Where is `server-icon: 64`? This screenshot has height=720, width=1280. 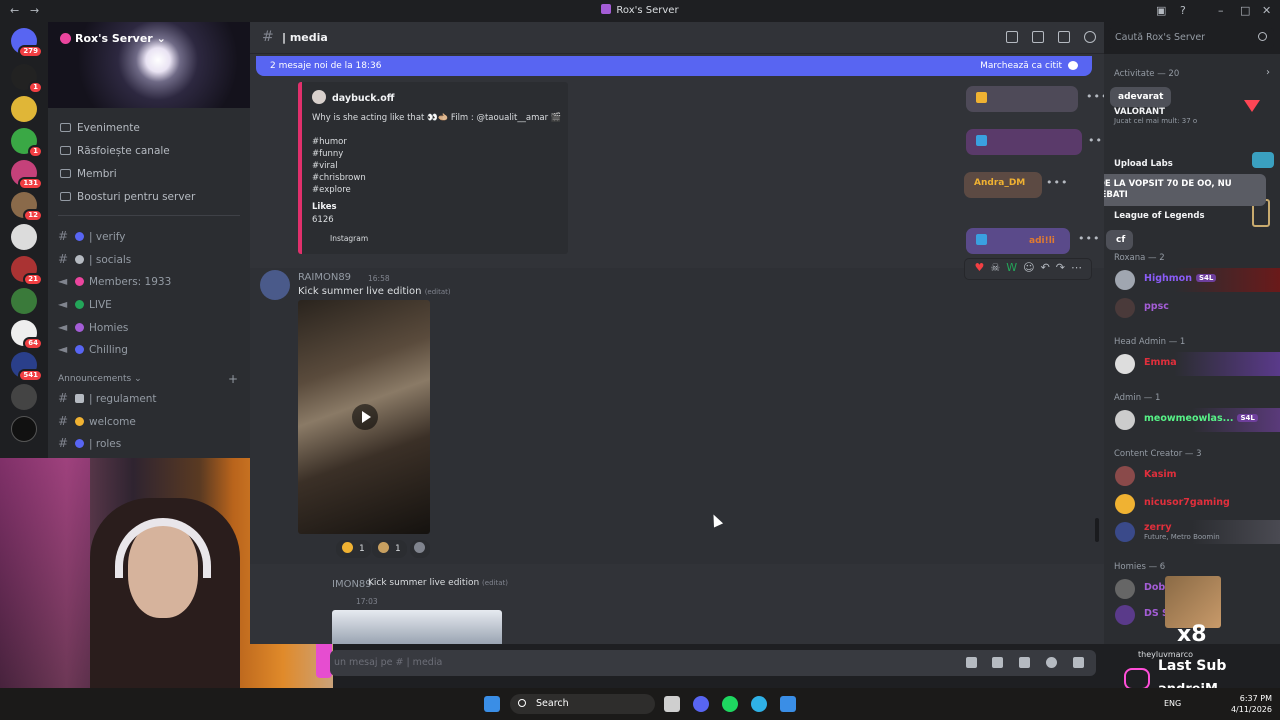
server-icon: 64 is located at coordinates (27, 335).